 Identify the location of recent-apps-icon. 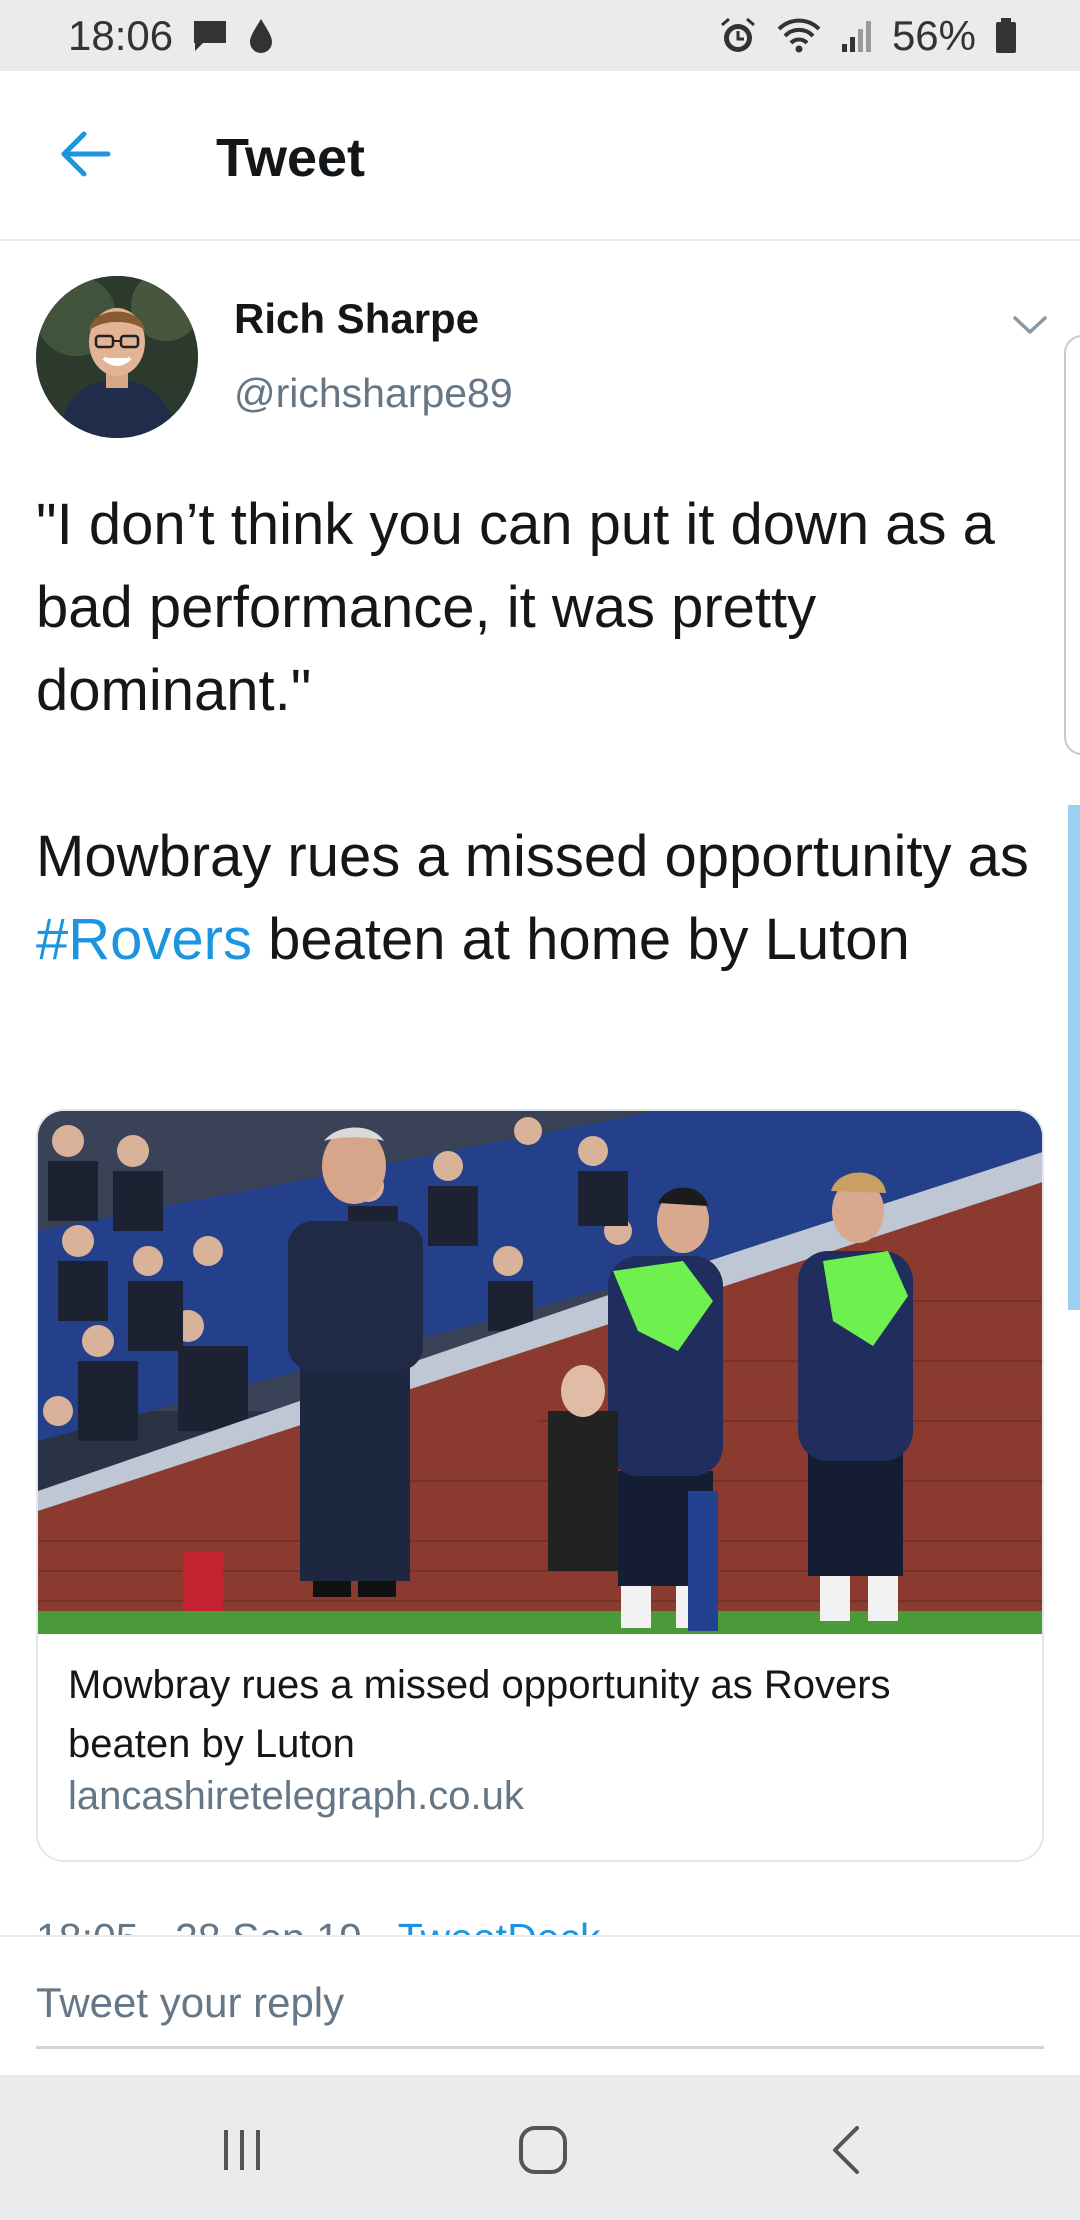
(242, 2150).